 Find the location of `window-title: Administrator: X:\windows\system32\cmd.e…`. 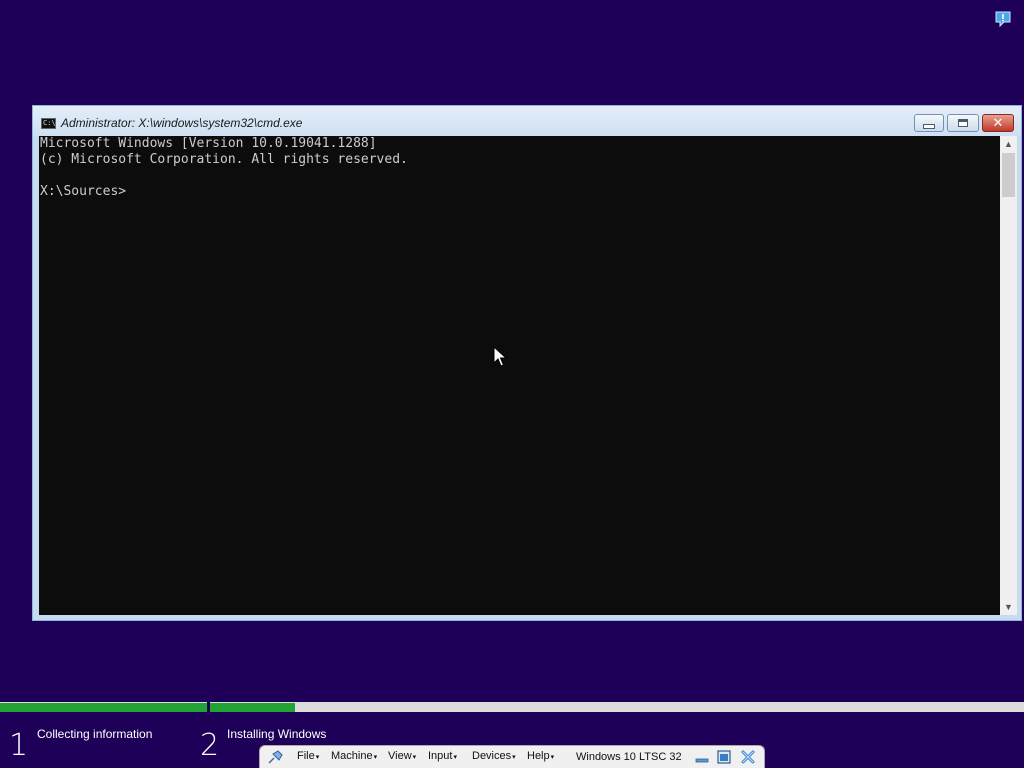

window-title: Administrator: X:\windows\system32\cmd.e… is located at coordinates (182, 123).